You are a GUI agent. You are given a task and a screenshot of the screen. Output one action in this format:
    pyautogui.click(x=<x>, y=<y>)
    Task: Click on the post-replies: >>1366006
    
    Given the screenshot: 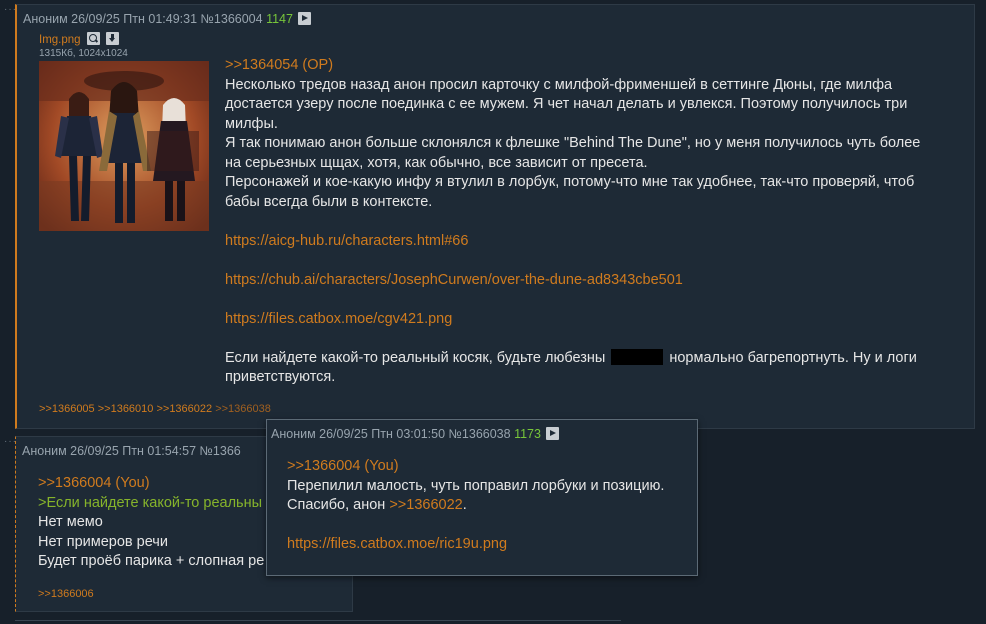 What is the action you would take?
    pyautogui.click(x=66, y=594)
    